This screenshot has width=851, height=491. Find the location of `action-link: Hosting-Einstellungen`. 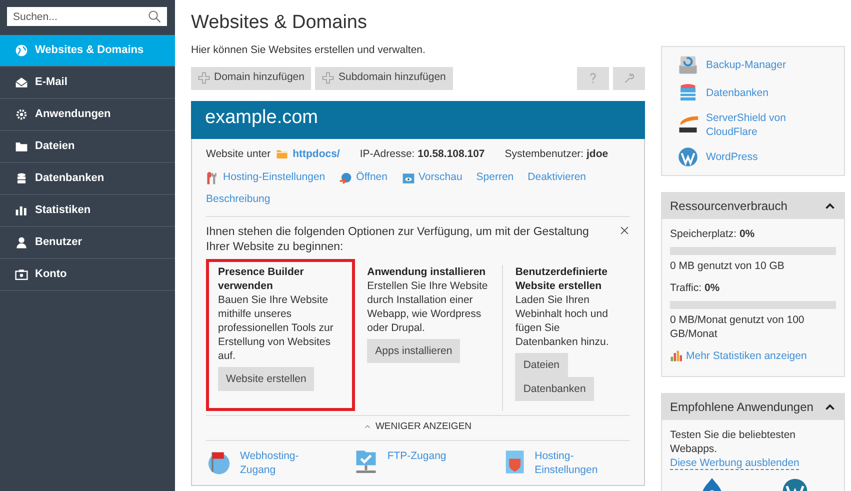

action-link: Hosting-Einstellungen is located at coordinates (266, 178).